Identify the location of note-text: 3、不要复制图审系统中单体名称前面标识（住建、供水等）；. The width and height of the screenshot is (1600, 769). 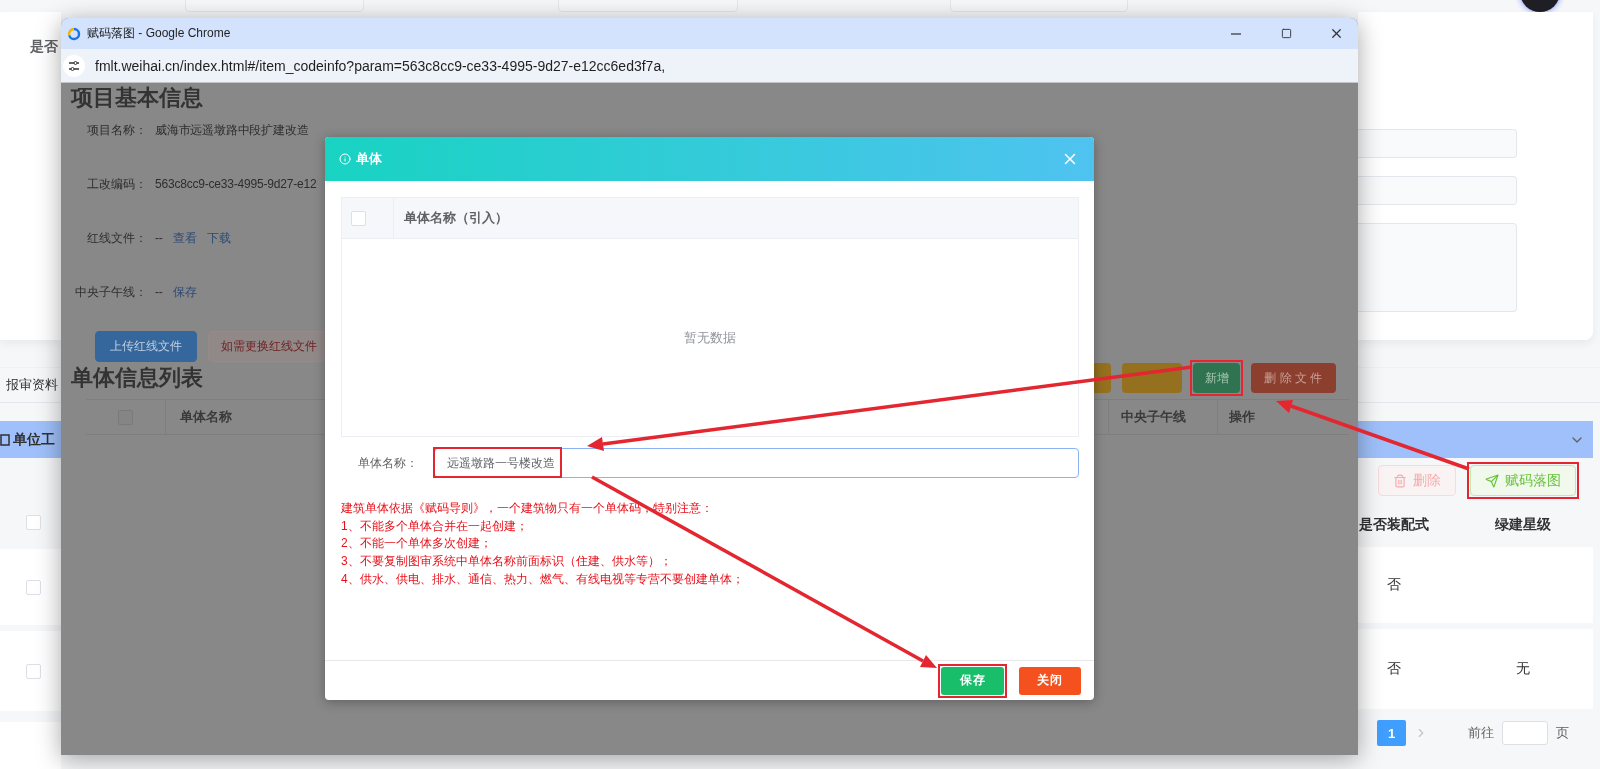
(507, 562).